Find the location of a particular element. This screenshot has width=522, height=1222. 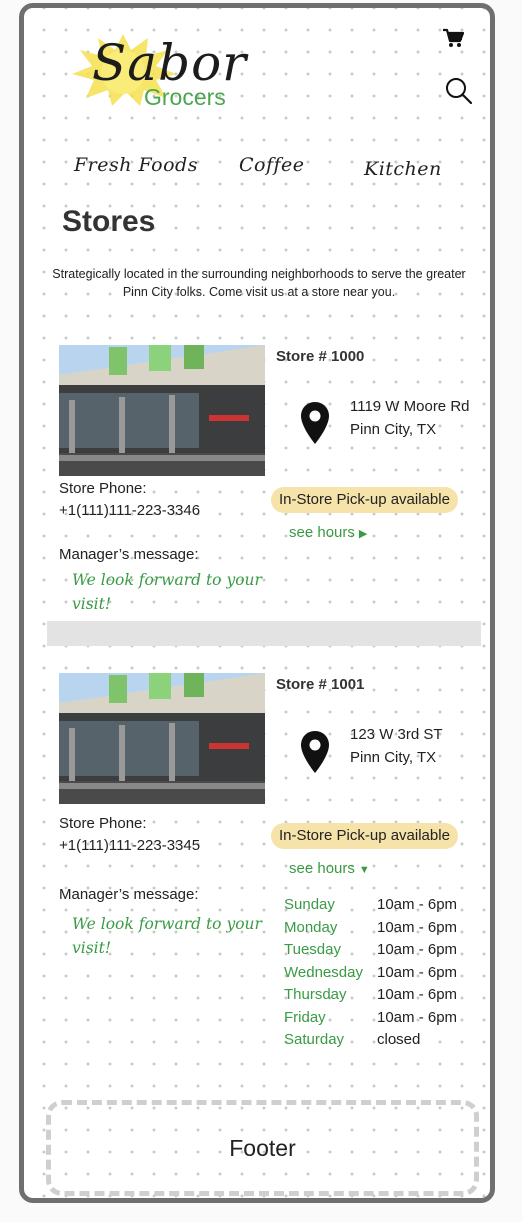

footer: Footer is located at coordinates (262, 1148).